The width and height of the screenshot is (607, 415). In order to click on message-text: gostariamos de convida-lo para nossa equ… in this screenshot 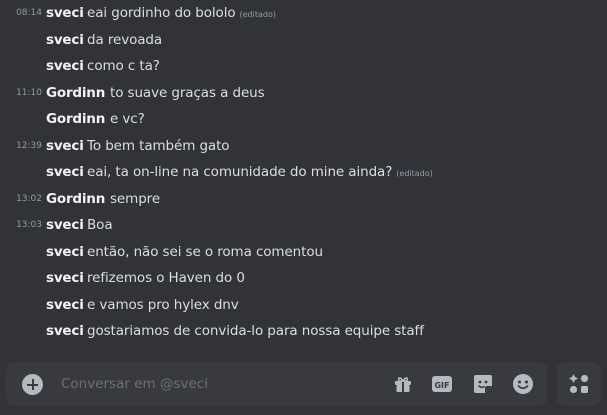, I will do `click(255, 331)`.